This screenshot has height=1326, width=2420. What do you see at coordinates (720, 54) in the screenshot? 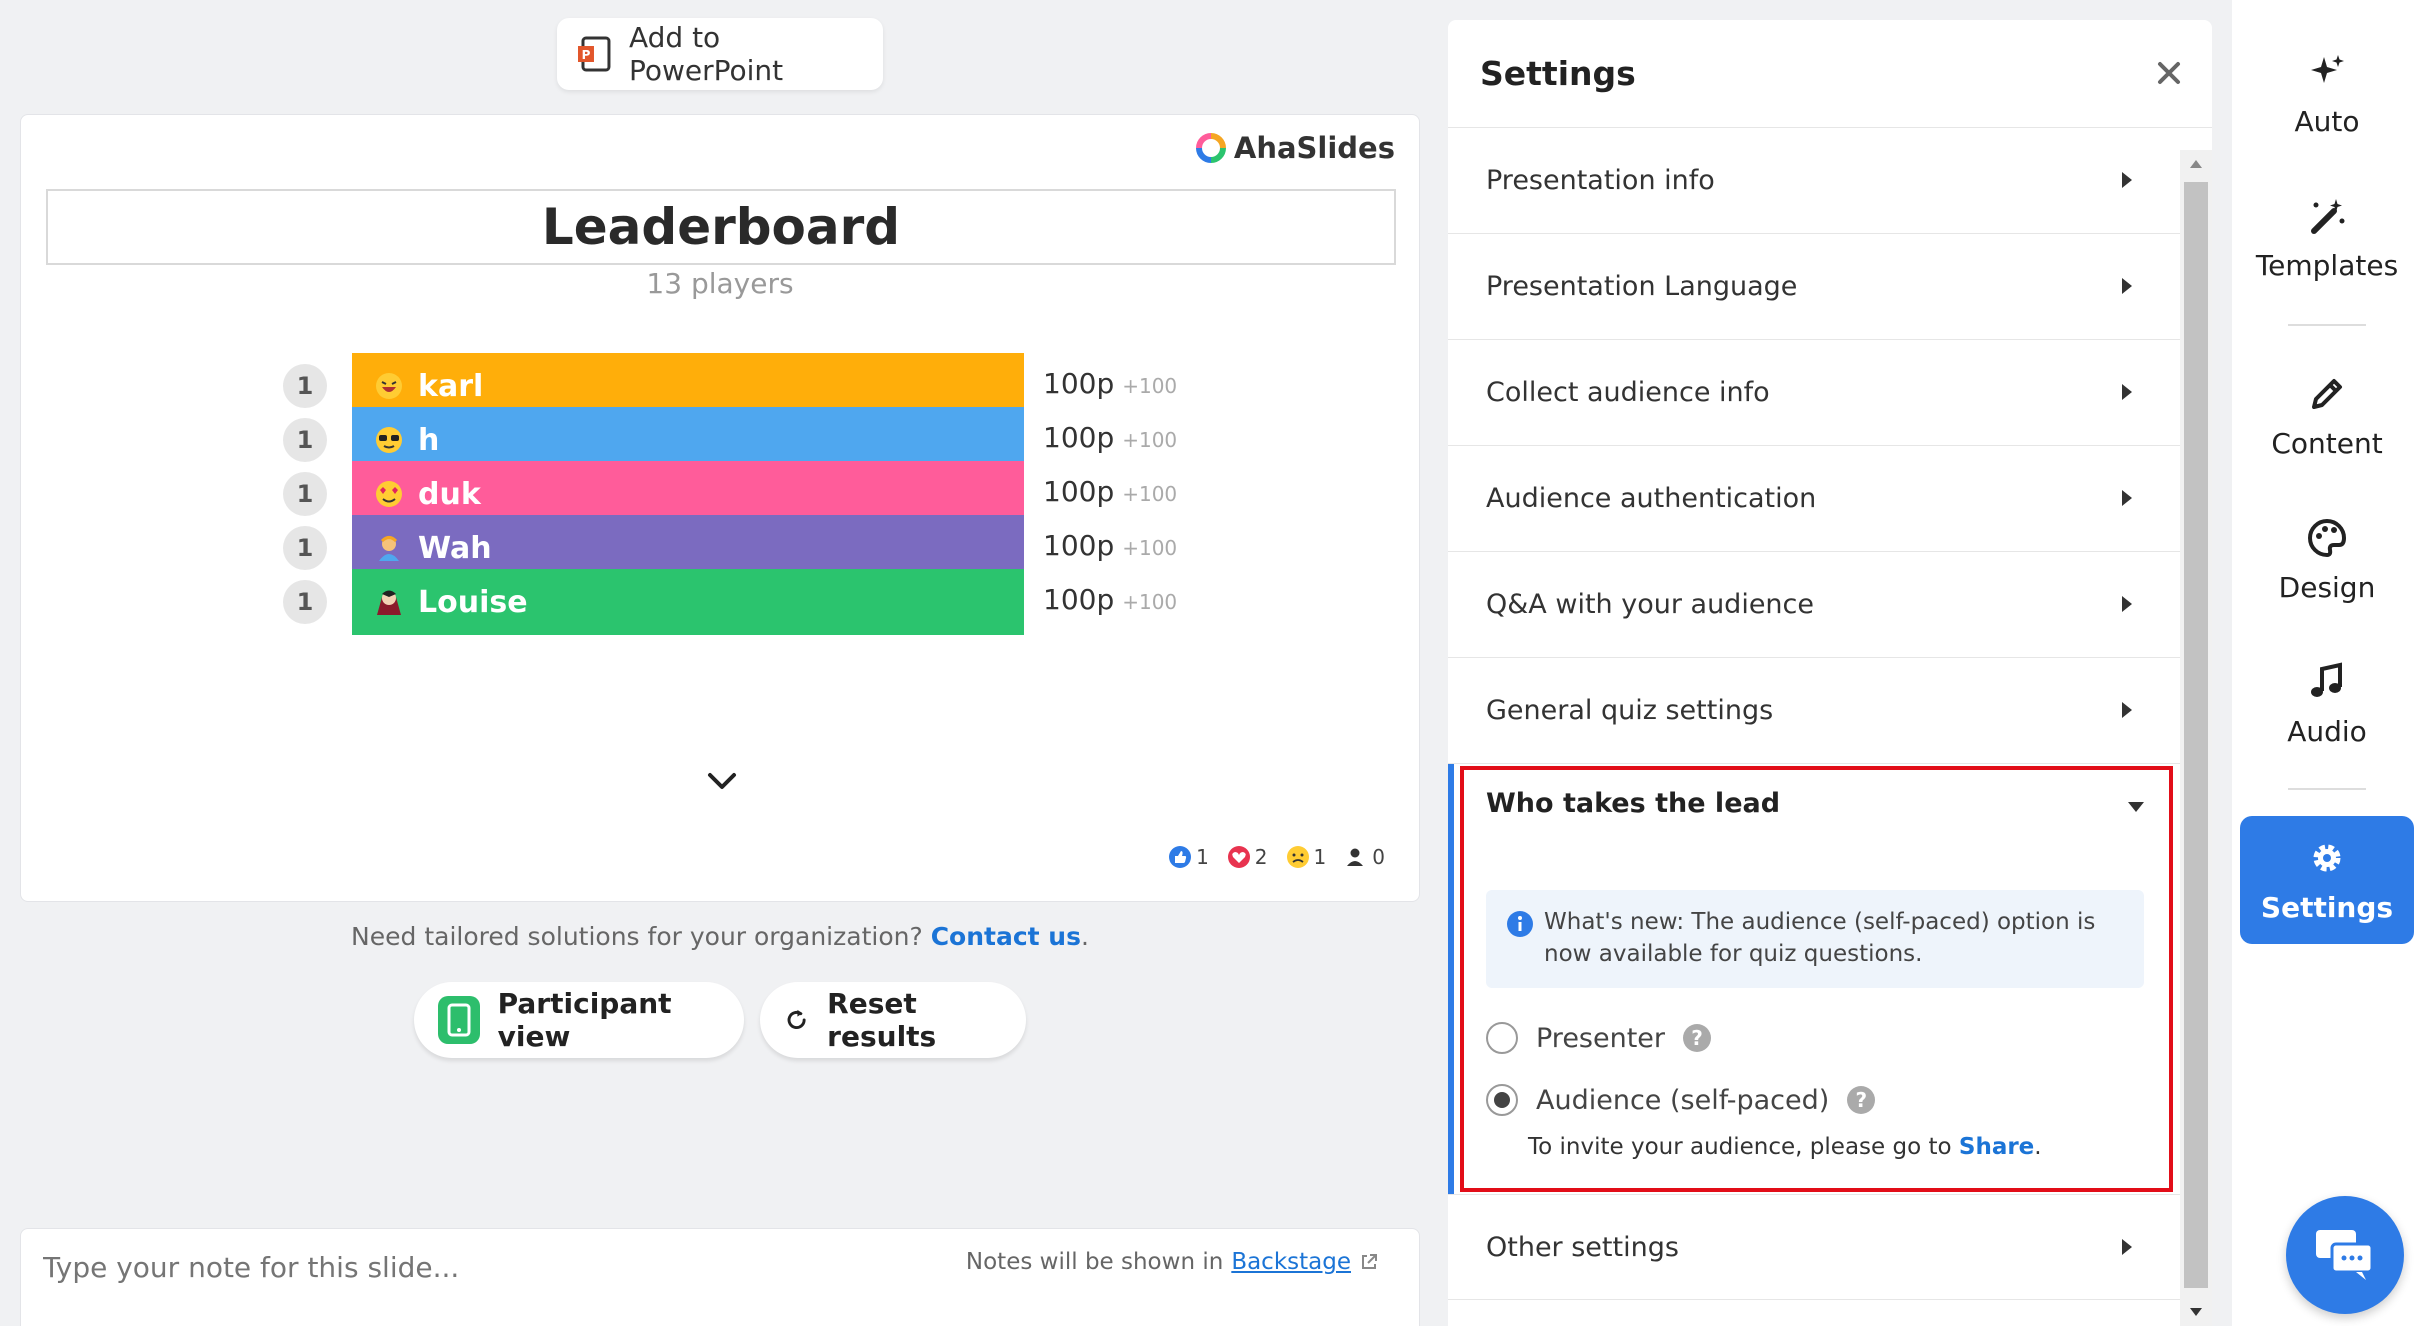
I see `add-to-powerpoint-button: P Add to PowerPoint` at bounding box center [720, 54].